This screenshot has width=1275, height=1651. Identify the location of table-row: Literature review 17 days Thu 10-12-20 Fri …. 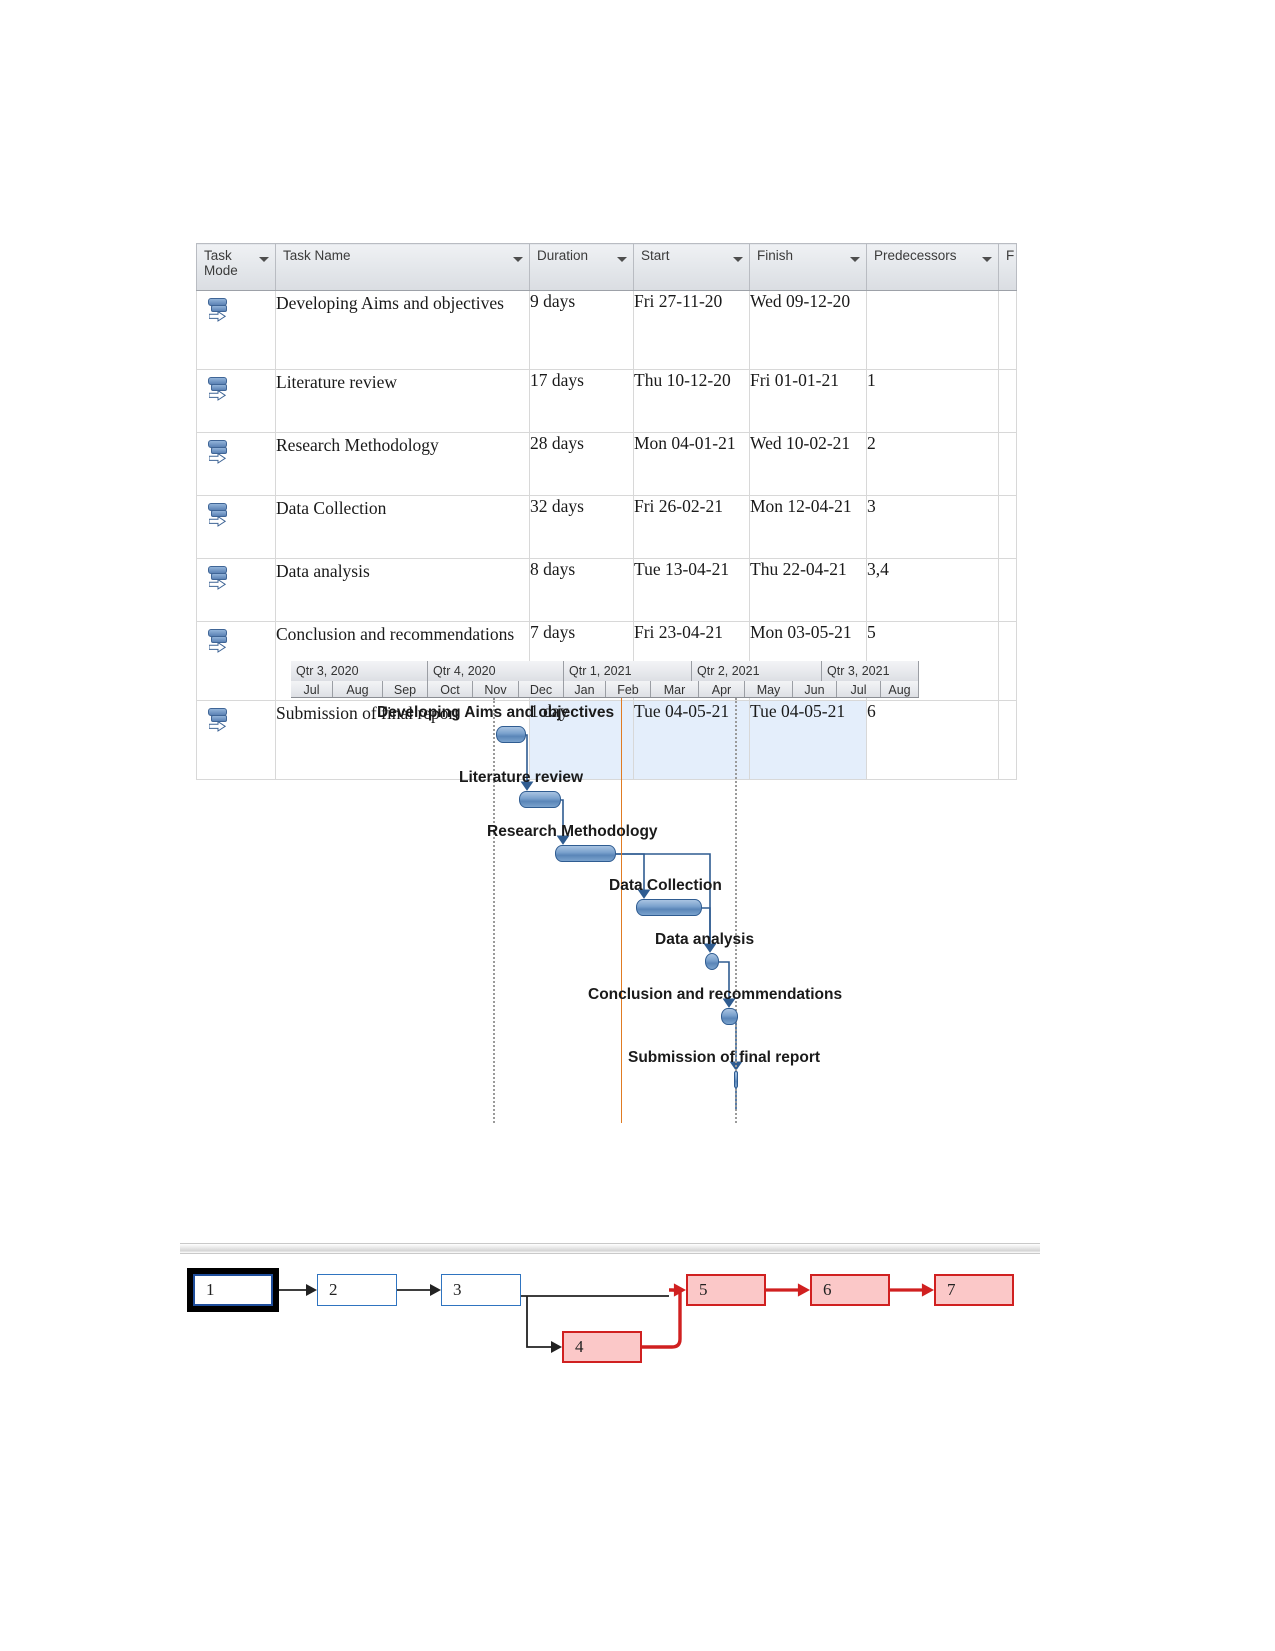
(606, 401).